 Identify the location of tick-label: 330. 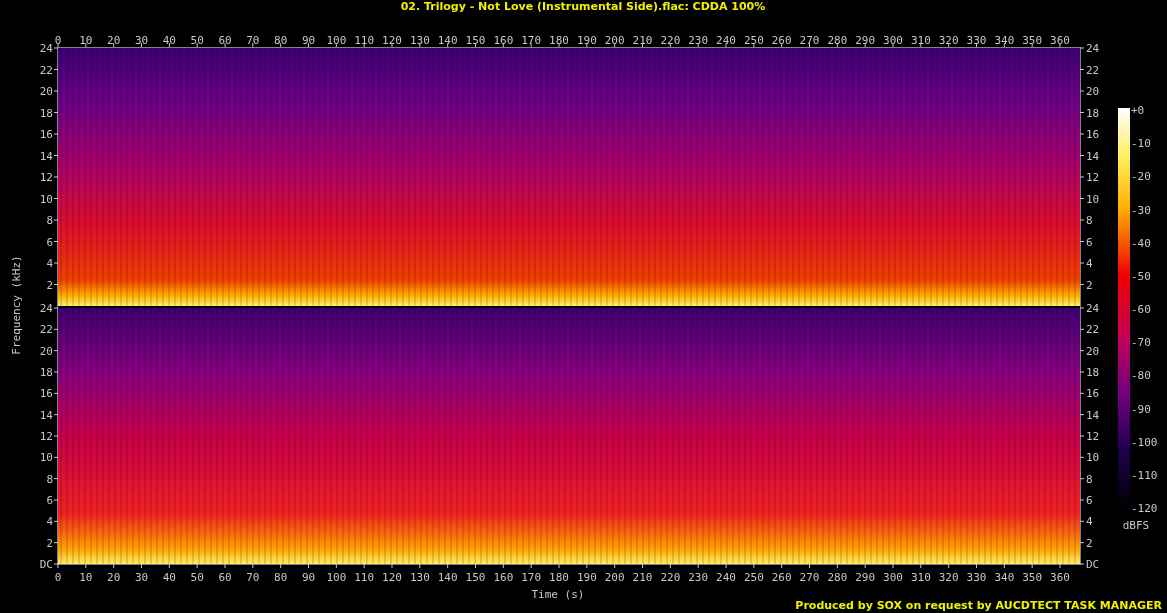
(976, 577).